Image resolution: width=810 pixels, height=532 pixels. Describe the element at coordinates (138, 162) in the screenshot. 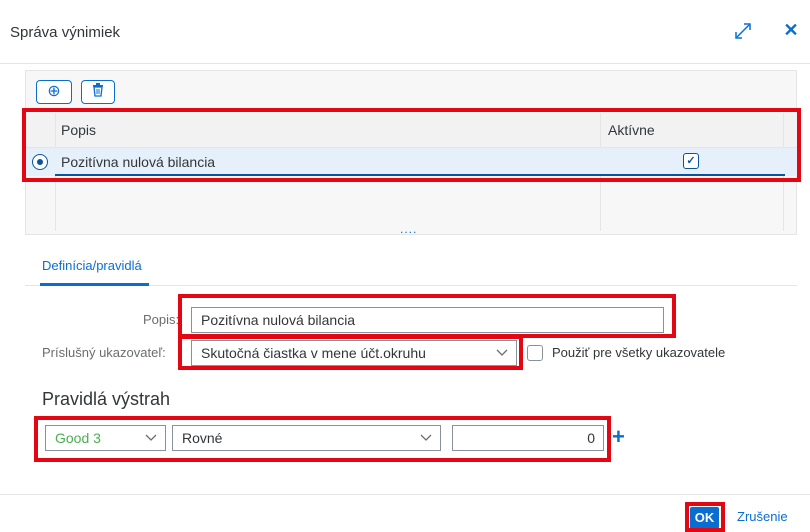

I see `row-popis-cell: Pozitívna nulová bilancia` at that location.